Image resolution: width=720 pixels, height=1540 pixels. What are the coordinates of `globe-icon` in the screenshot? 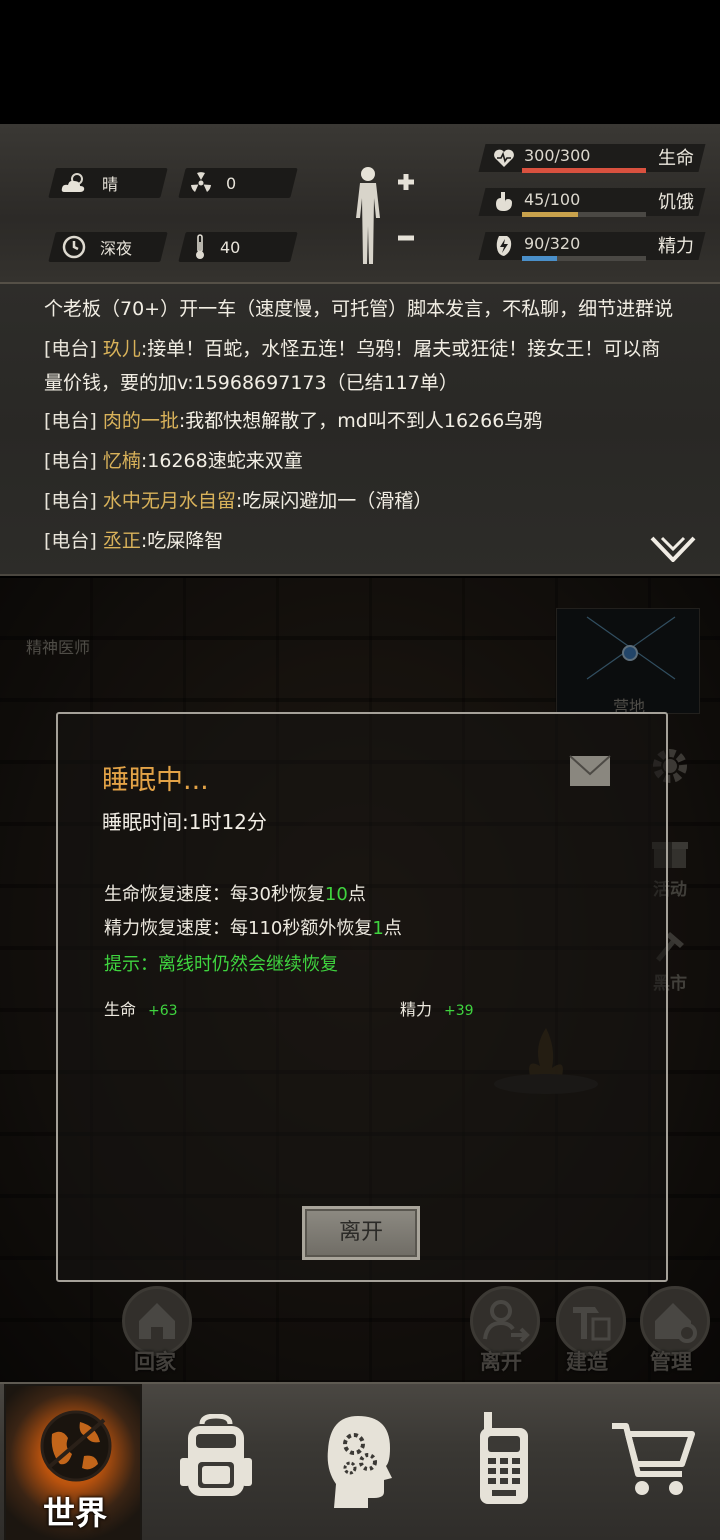 It's located at (76, 1446).